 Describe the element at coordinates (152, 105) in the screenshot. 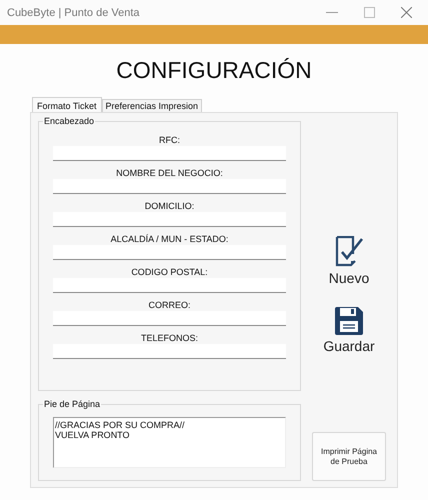

I see `tab: Preferencias Impresion` at that location.